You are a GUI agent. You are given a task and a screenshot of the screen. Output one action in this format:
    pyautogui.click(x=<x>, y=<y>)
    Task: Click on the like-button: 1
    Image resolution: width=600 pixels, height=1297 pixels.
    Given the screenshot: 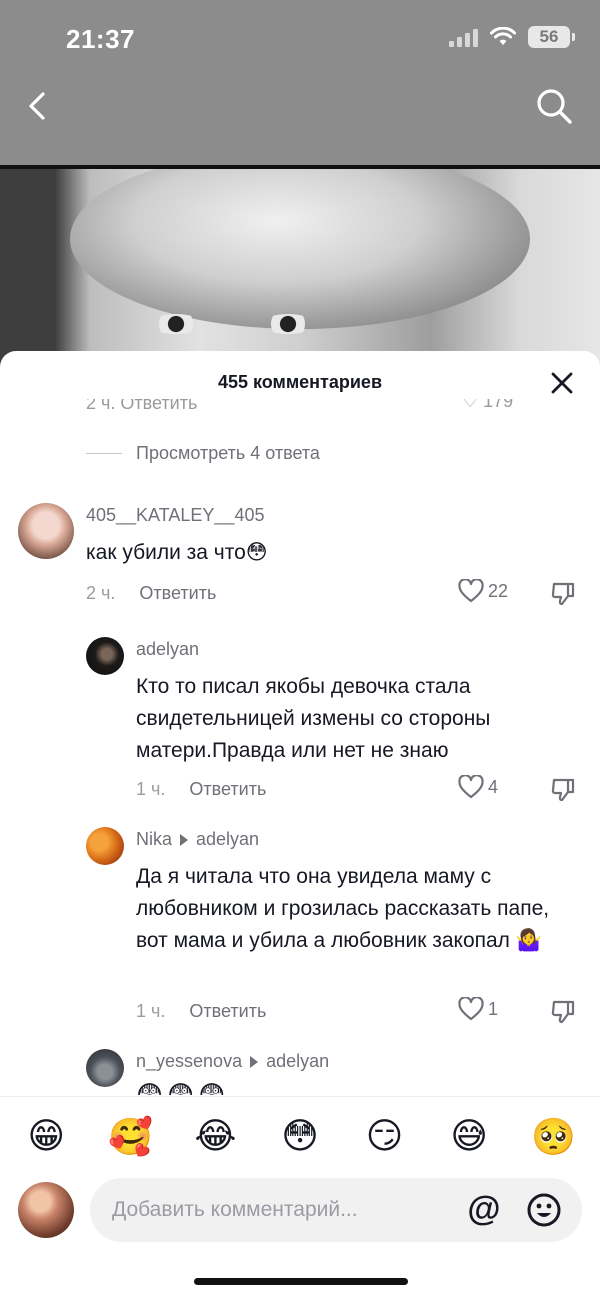 What is the action you would take?
    pyautogui.click(x=478, y=1009)
    